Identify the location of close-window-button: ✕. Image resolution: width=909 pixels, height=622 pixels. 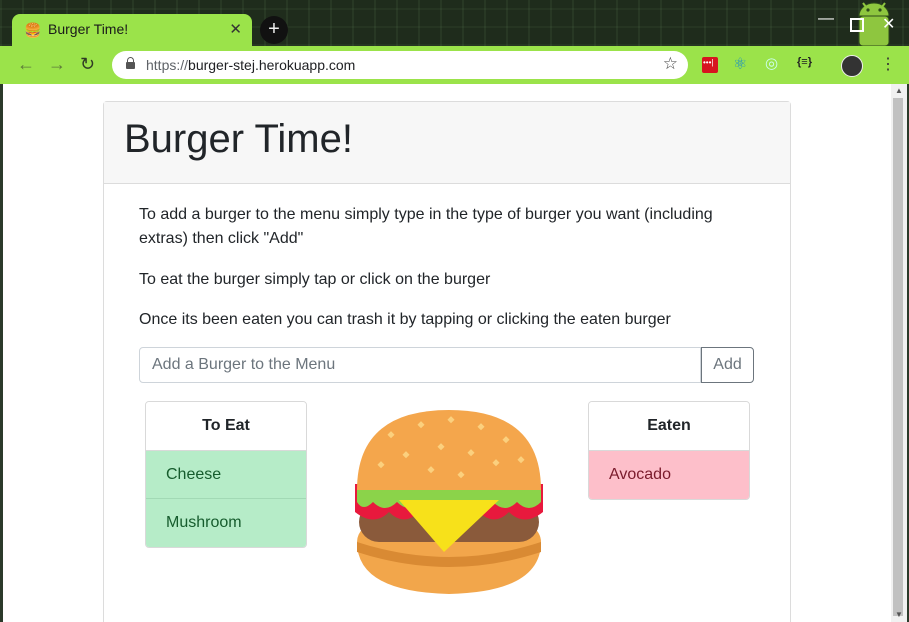
(888, 24).